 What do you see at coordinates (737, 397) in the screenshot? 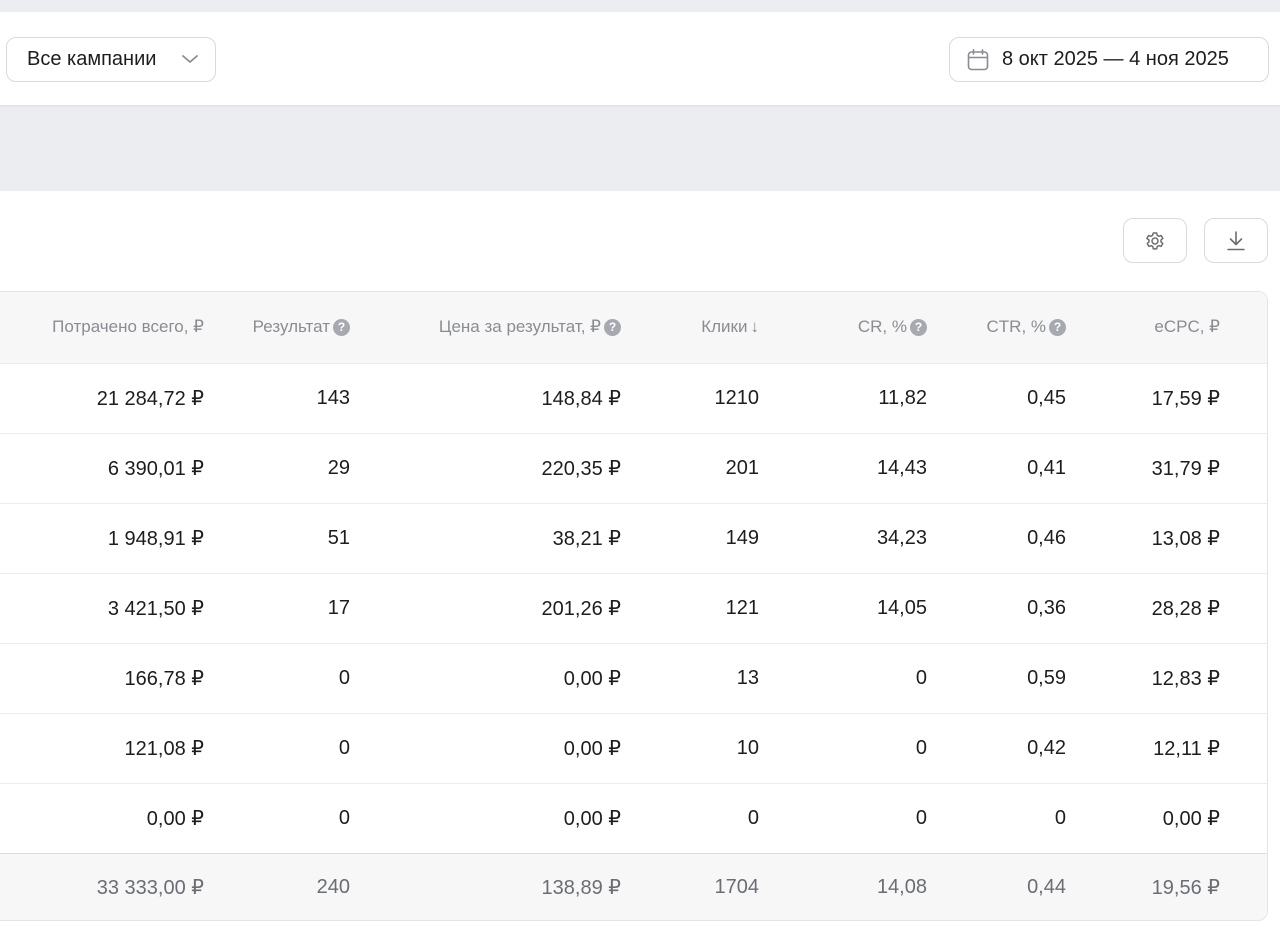
I see `cell-clicks: 1210` at bounding box center [737, 397].